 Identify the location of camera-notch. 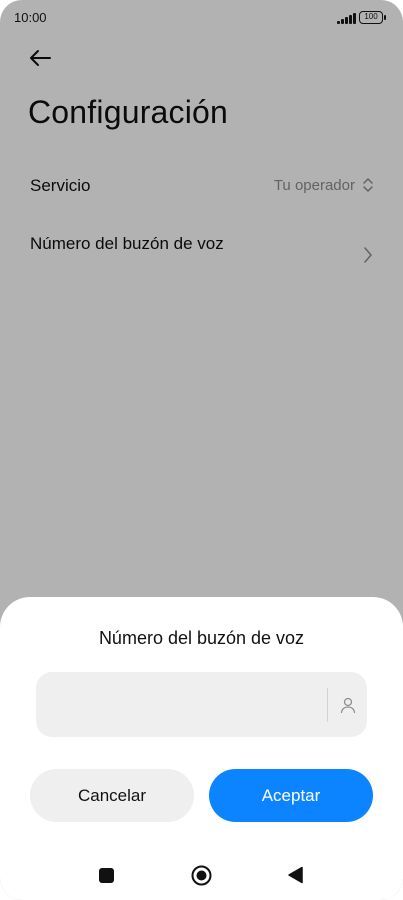
(201, 11).